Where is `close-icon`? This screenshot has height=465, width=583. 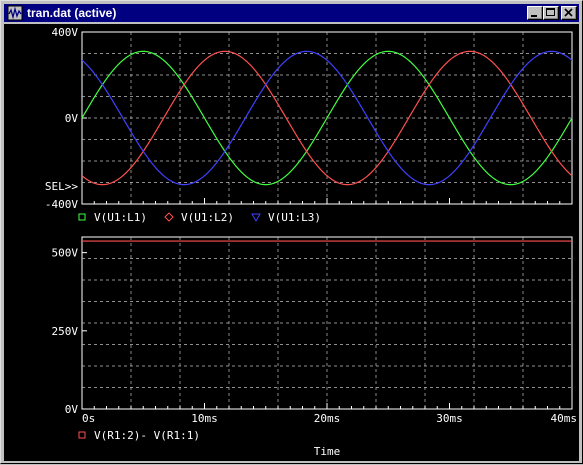
close-icon is located at coordinates (568, 12).